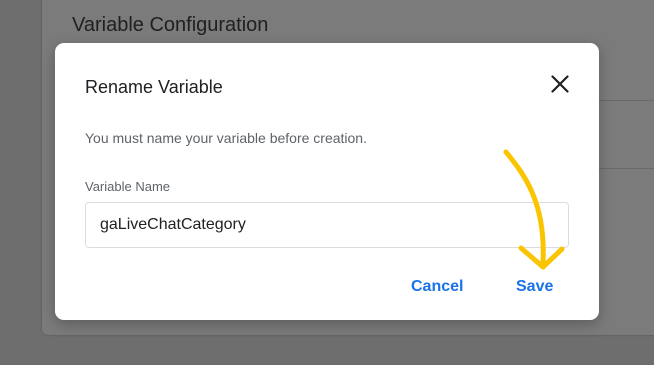  I want to click on close-icon, so click(560, 84).